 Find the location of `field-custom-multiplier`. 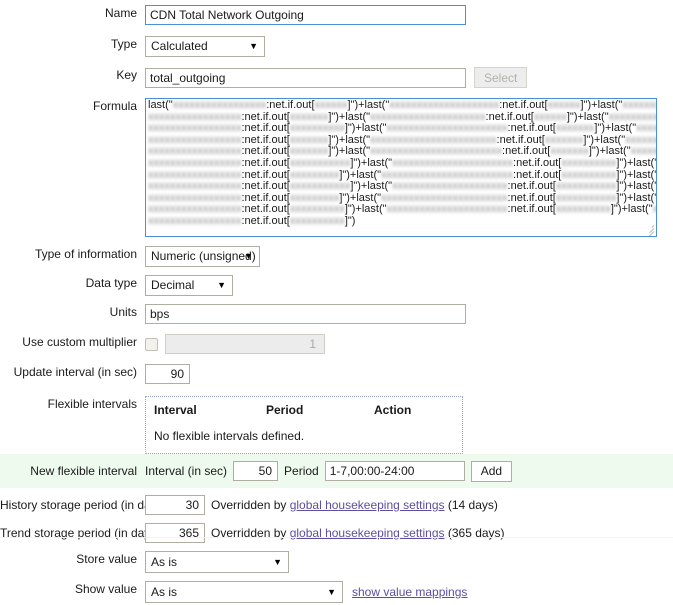

field-custom-multiplier is located at coordinates (409, 344).